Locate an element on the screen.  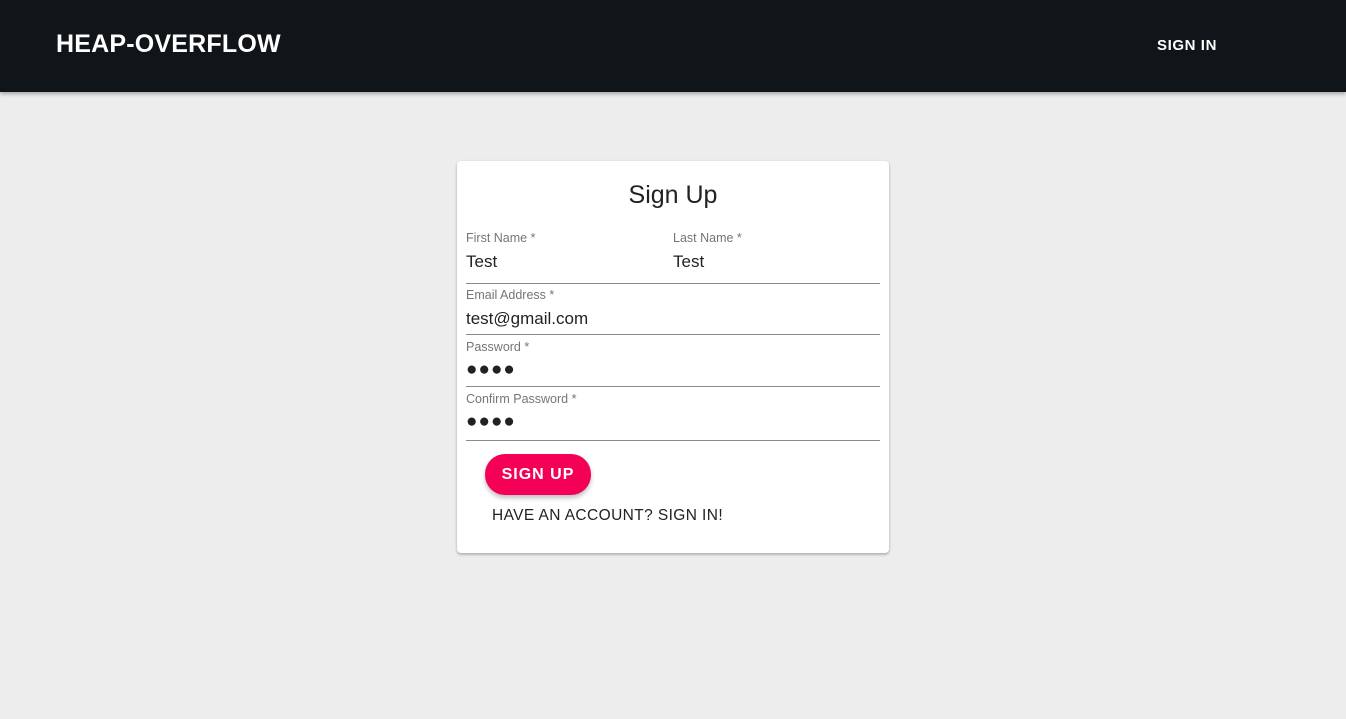
first-name-field: First Name * Test is located at coordinates (569, 252).